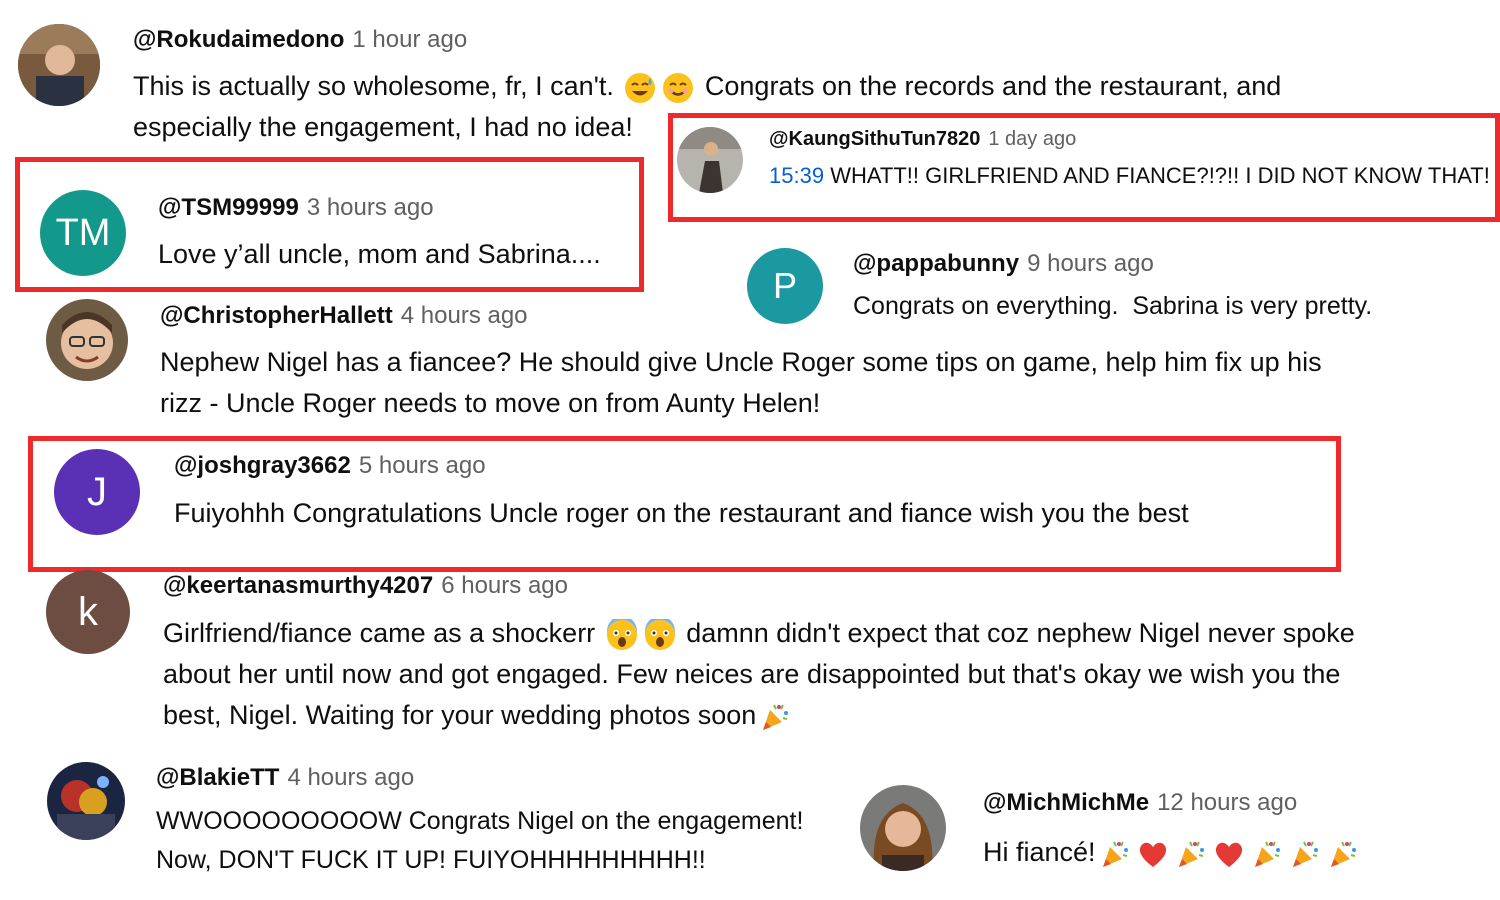 The width and height of the screenshot is (1500, 900). I want to click on comment-time: 3 hours ago, so click(370, 207).